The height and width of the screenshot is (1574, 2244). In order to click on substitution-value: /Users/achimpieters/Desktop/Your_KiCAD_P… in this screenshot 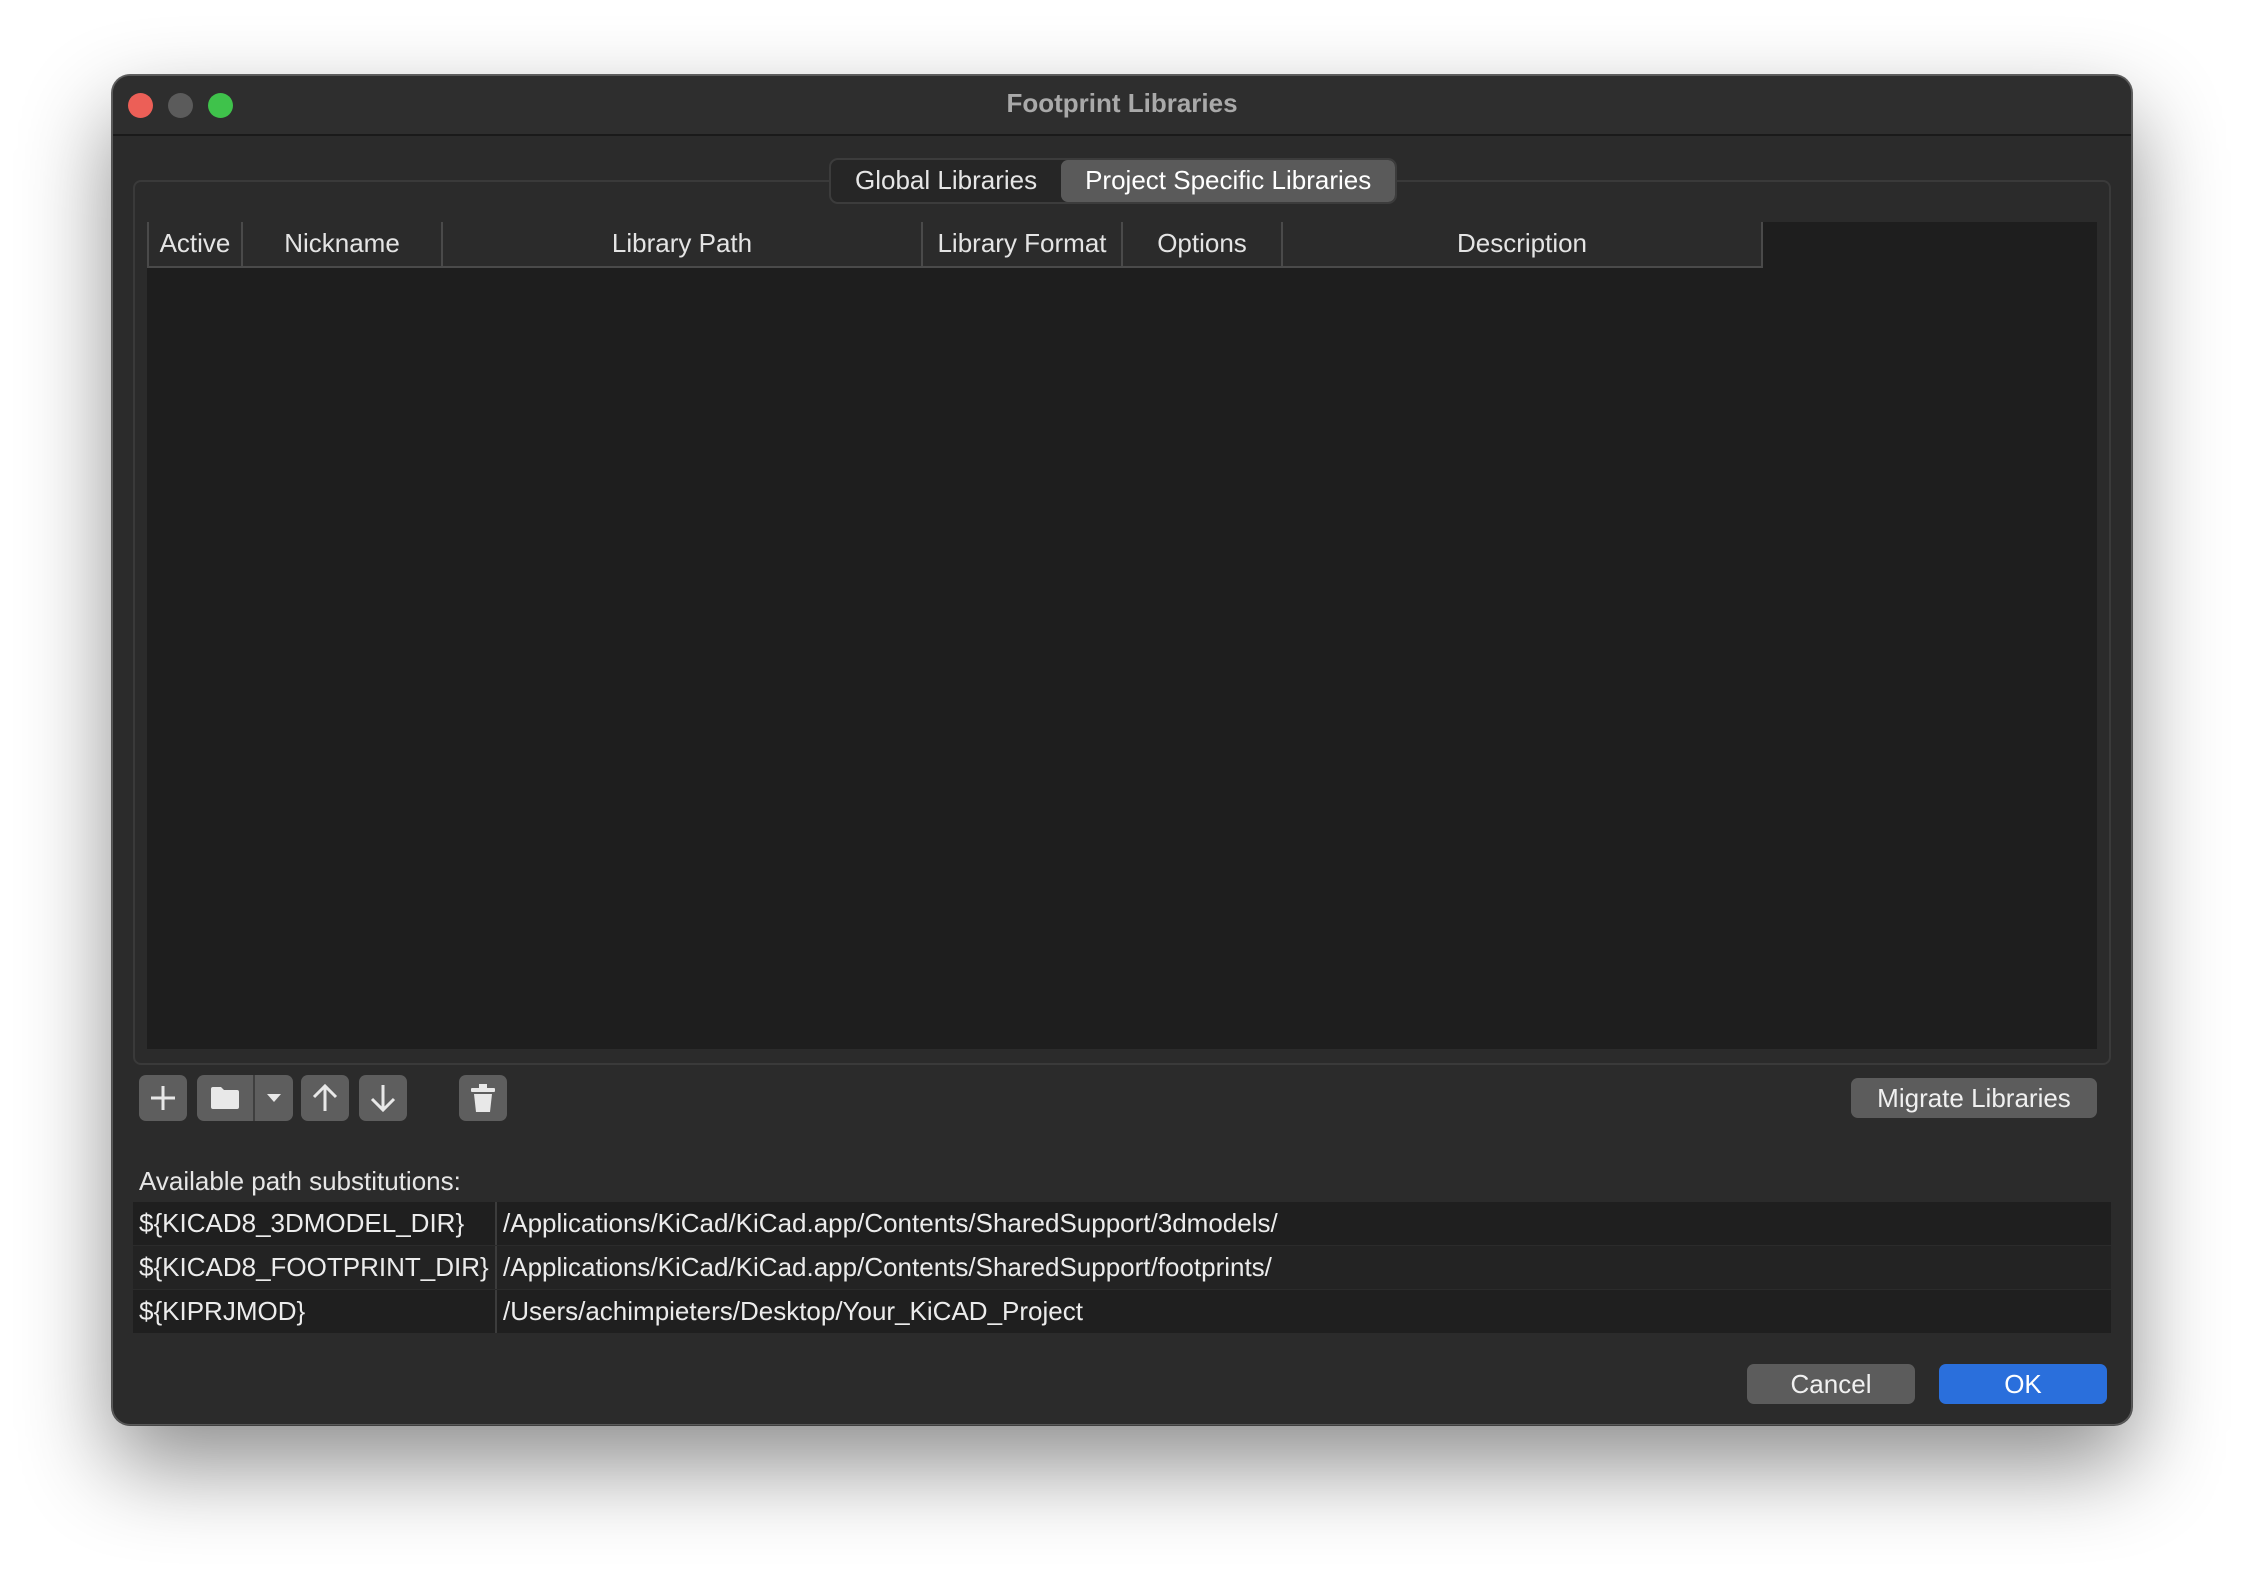, I will do `click(793, 1311)`.